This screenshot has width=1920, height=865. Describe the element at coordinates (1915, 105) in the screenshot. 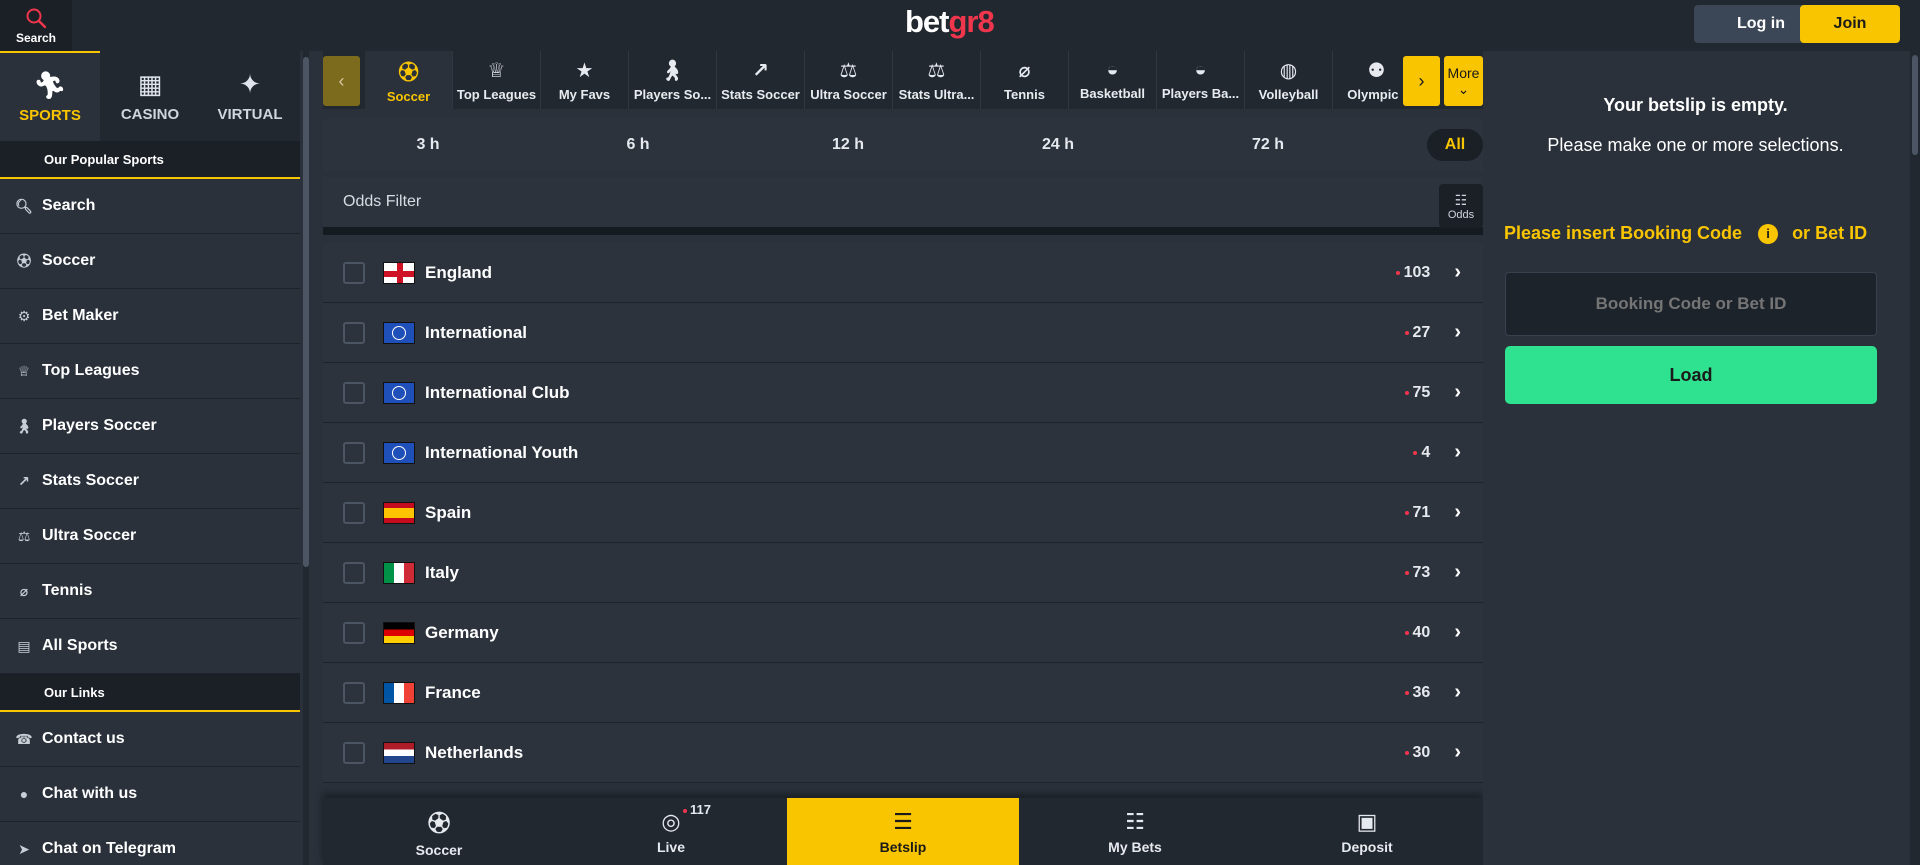

I see `page-scroll-thumb` at that location.